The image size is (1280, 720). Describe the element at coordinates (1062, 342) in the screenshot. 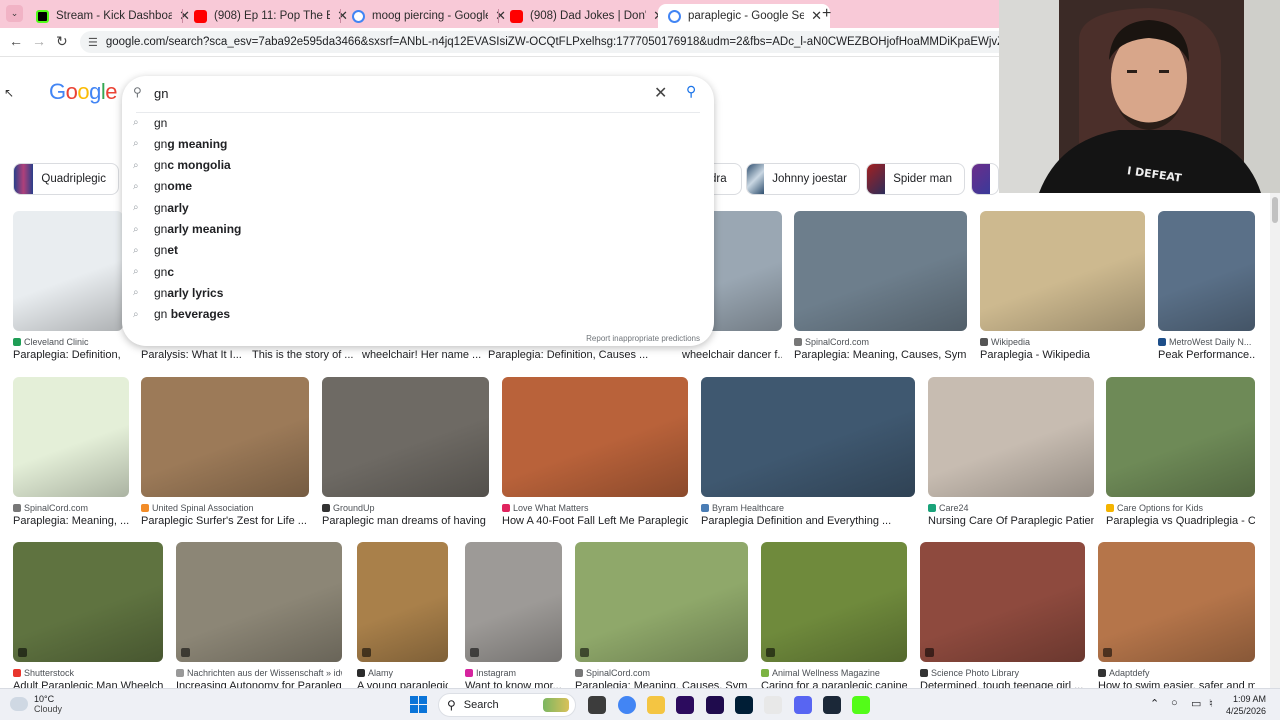

I see `image-result-source: Wikipedia` at that location.